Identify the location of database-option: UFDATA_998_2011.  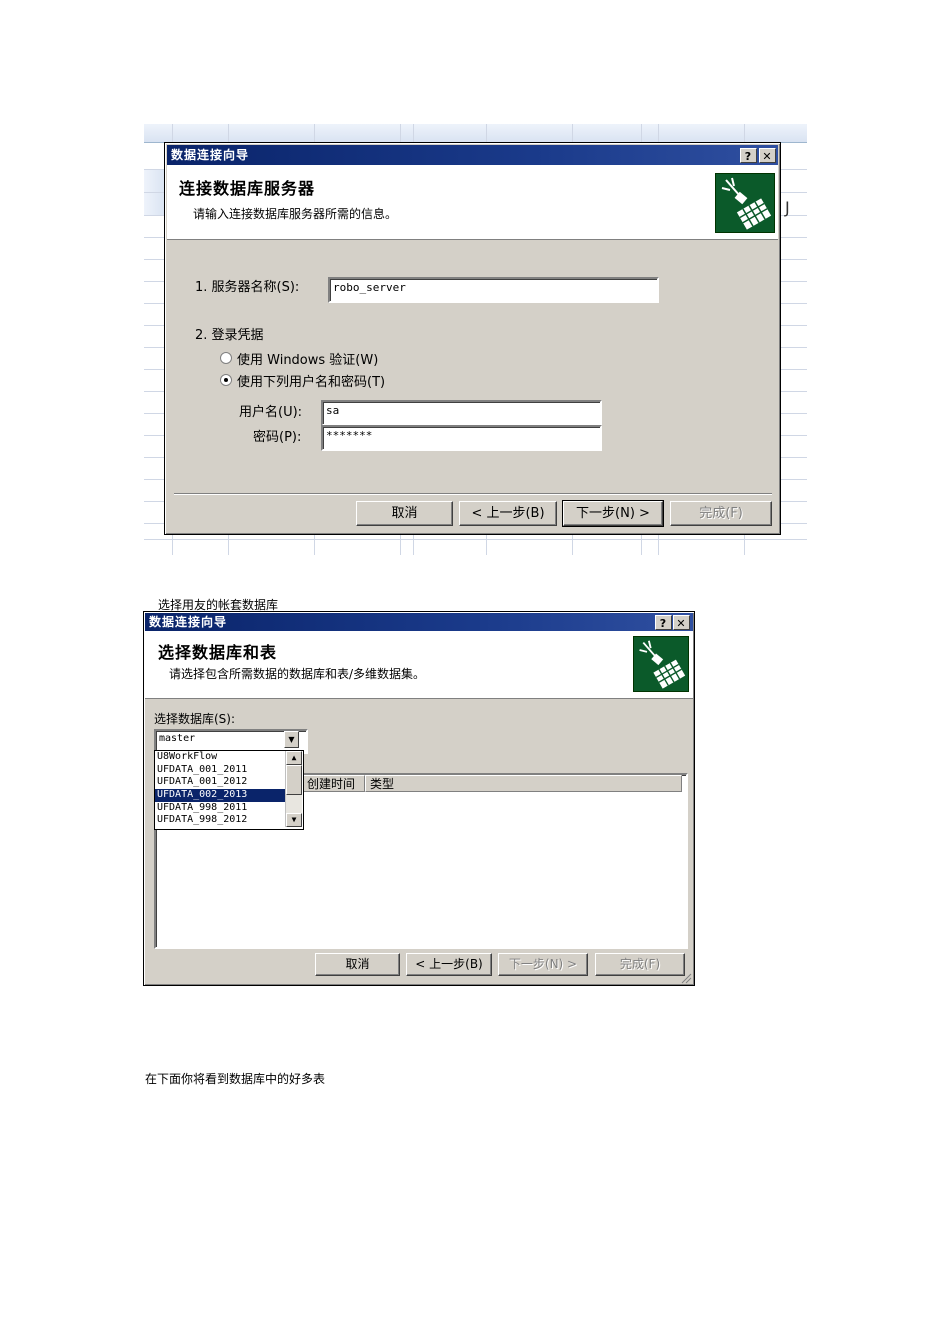
(220, 808).